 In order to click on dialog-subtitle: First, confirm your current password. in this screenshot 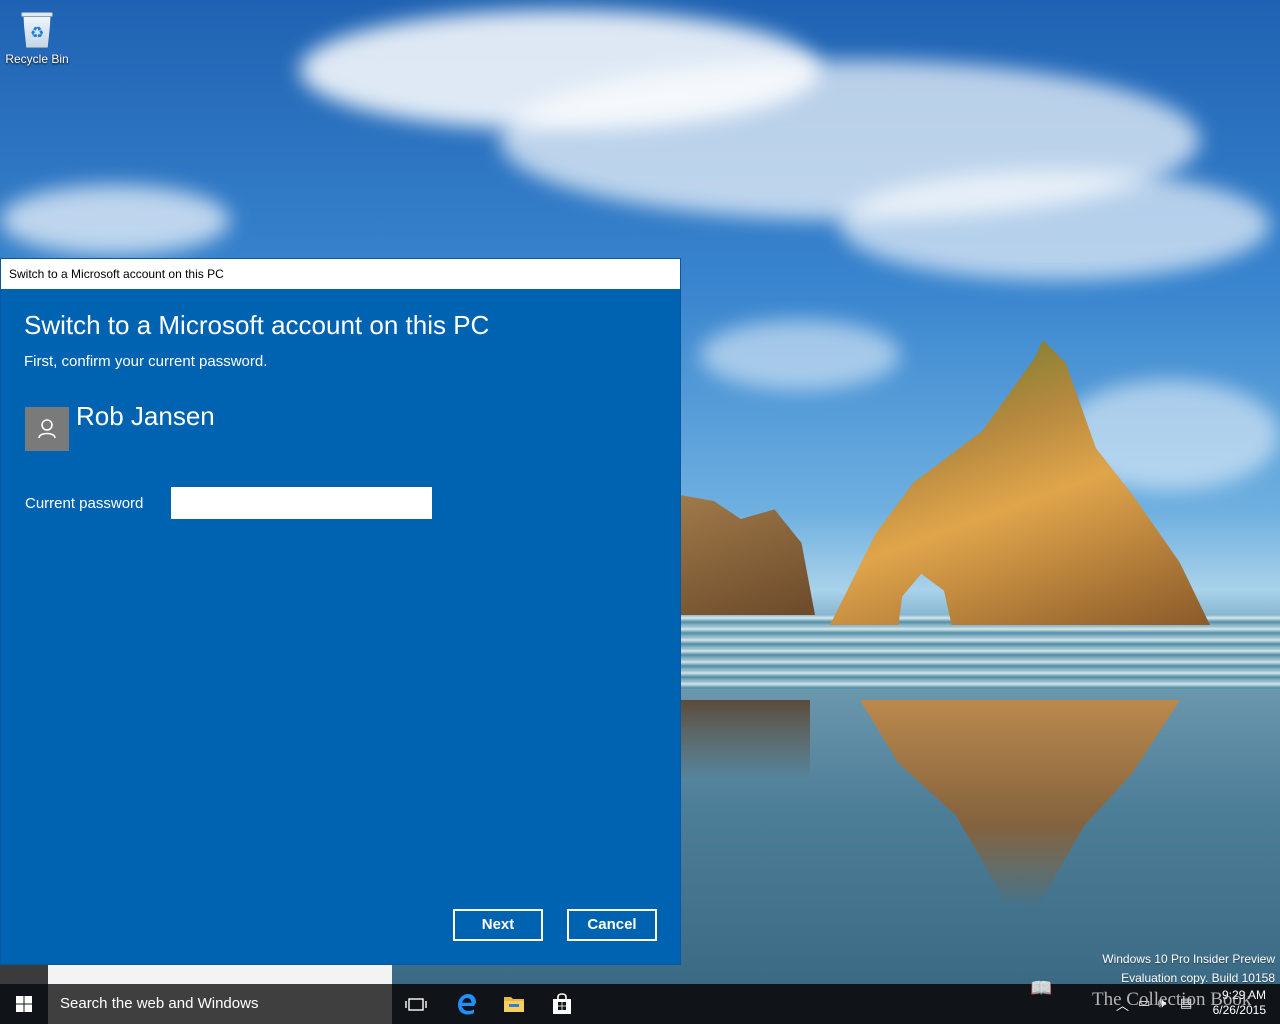, I will do `click(146, 361)`.